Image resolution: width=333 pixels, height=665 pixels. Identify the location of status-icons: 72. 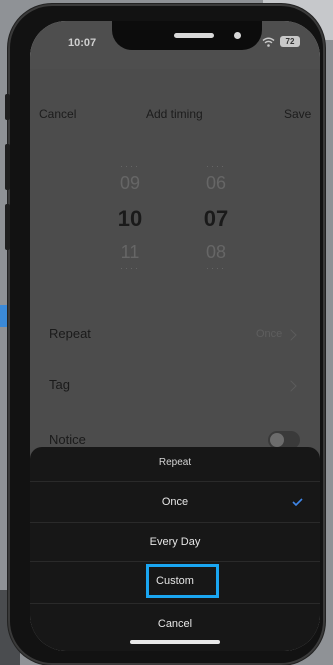
(281, 41).